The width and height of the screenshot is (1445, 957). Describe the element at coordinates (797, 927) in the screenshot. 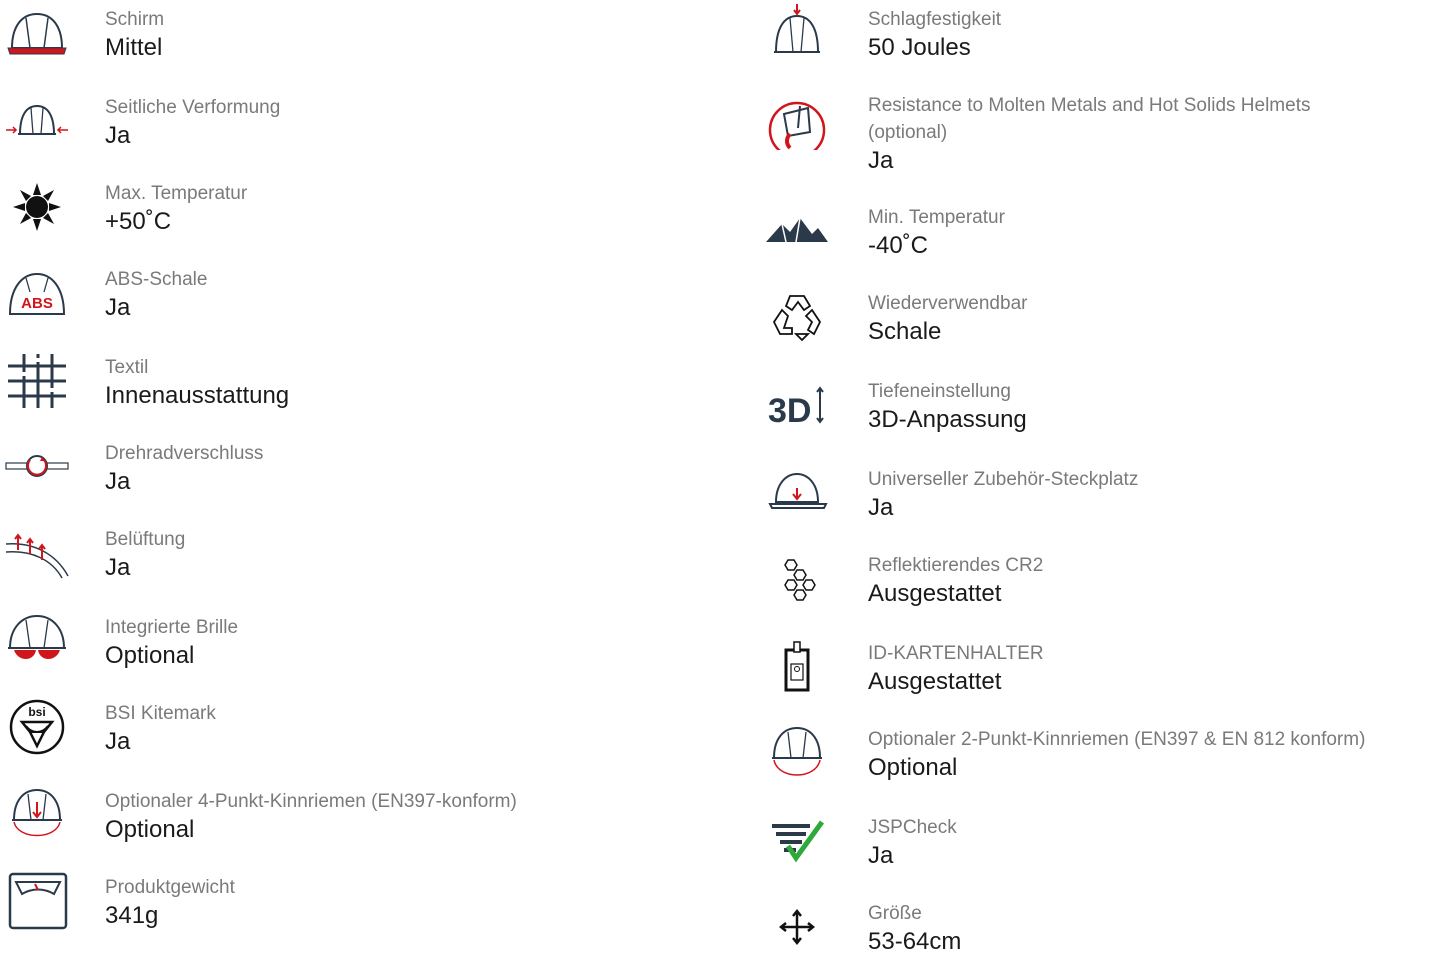

I see `size-adjust-icon` at that location.